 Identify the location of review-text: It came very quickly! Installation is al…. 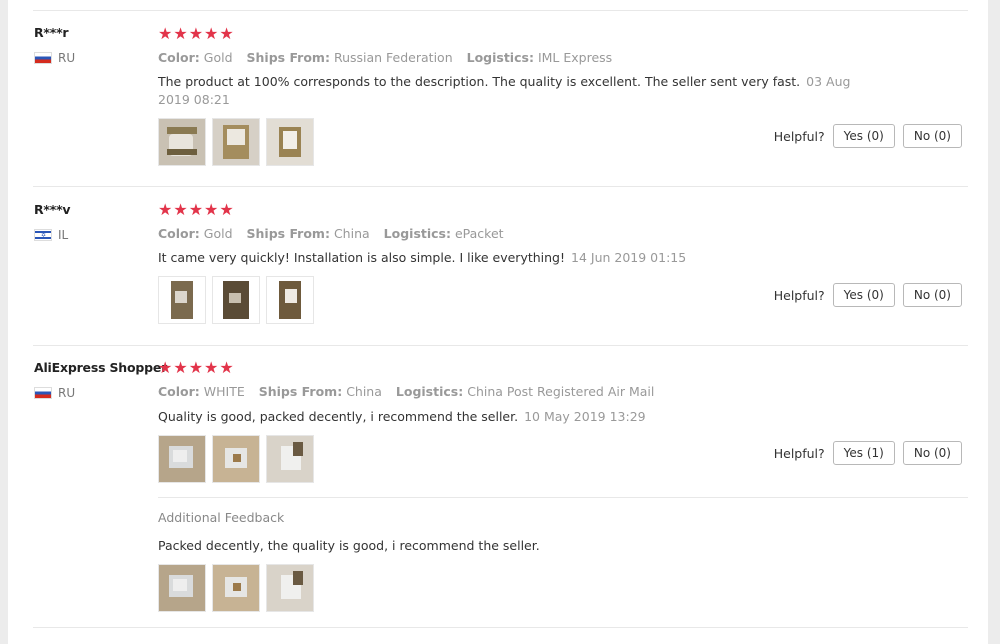
(508, 258).